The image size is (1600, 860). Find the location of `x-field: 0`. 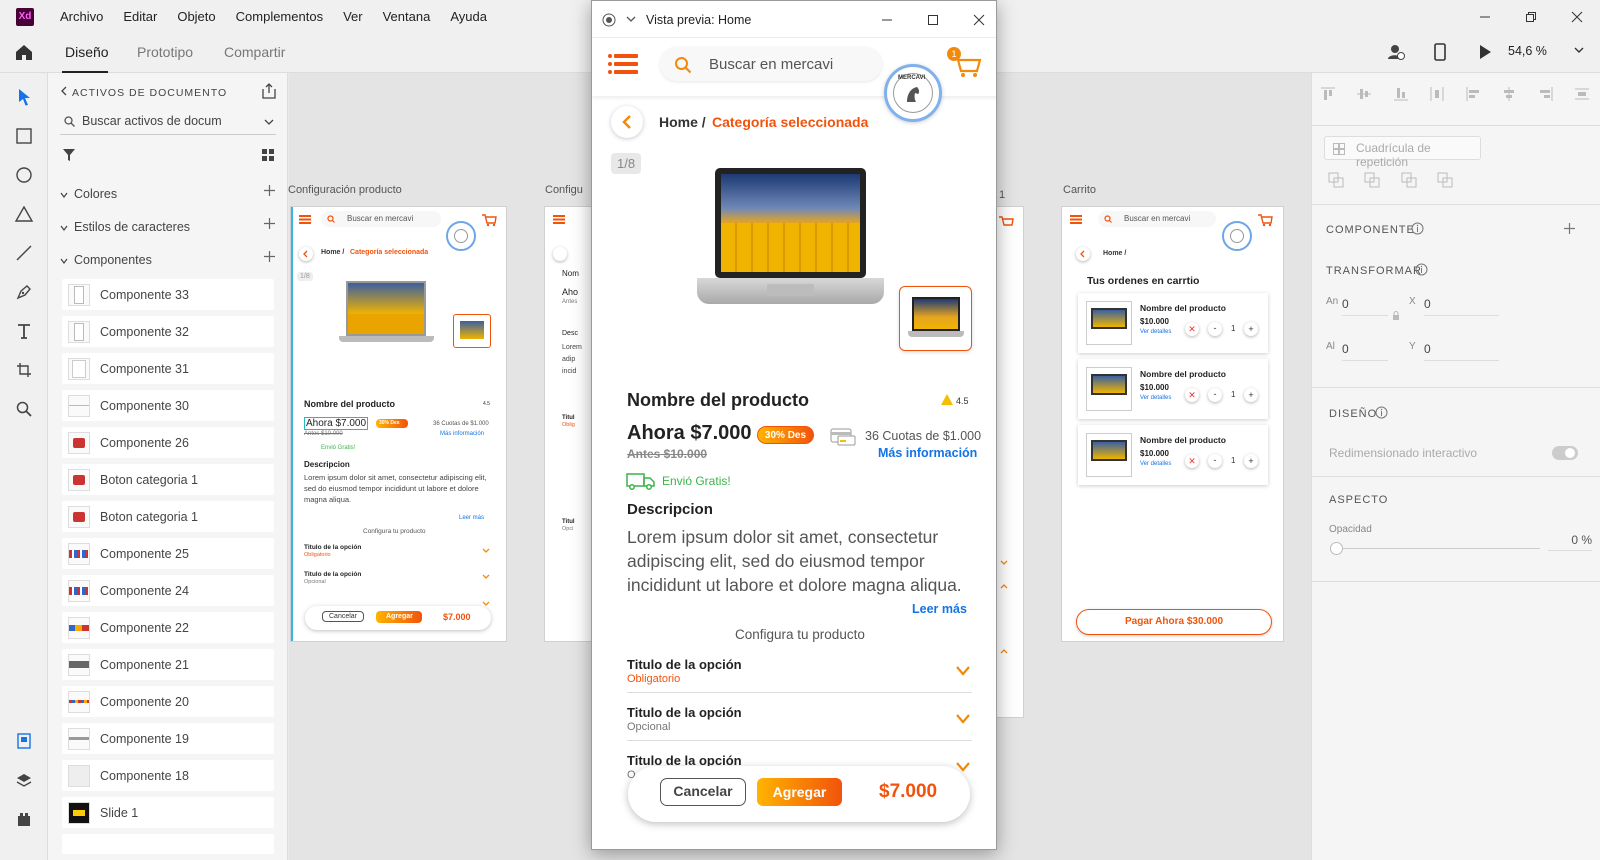

x-field: 0 is located at coordinates (1461, 306).